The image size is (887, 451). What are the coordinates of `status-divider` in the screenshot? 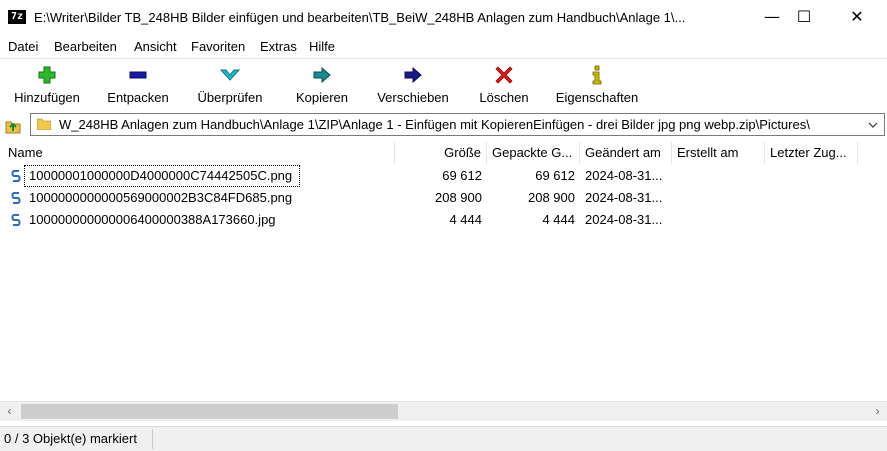 It's located at (152, 439).